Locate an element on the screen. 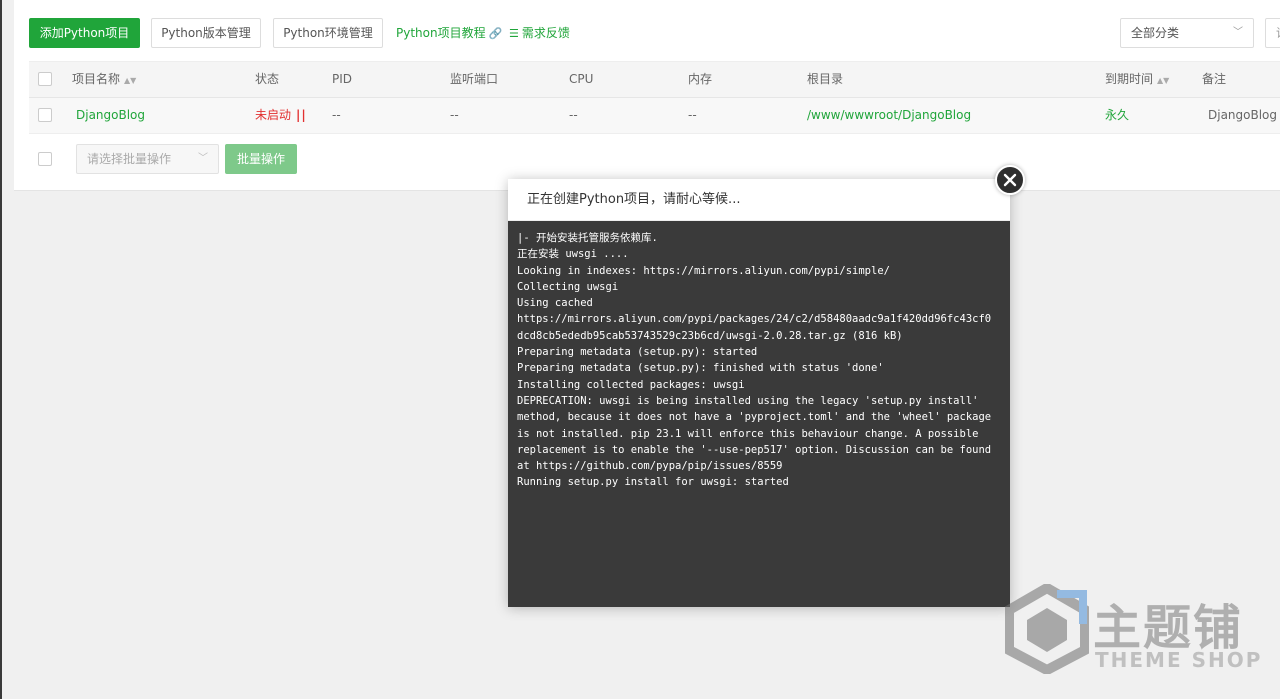  header-note: 备注 is located at coordinates (1214, 79).